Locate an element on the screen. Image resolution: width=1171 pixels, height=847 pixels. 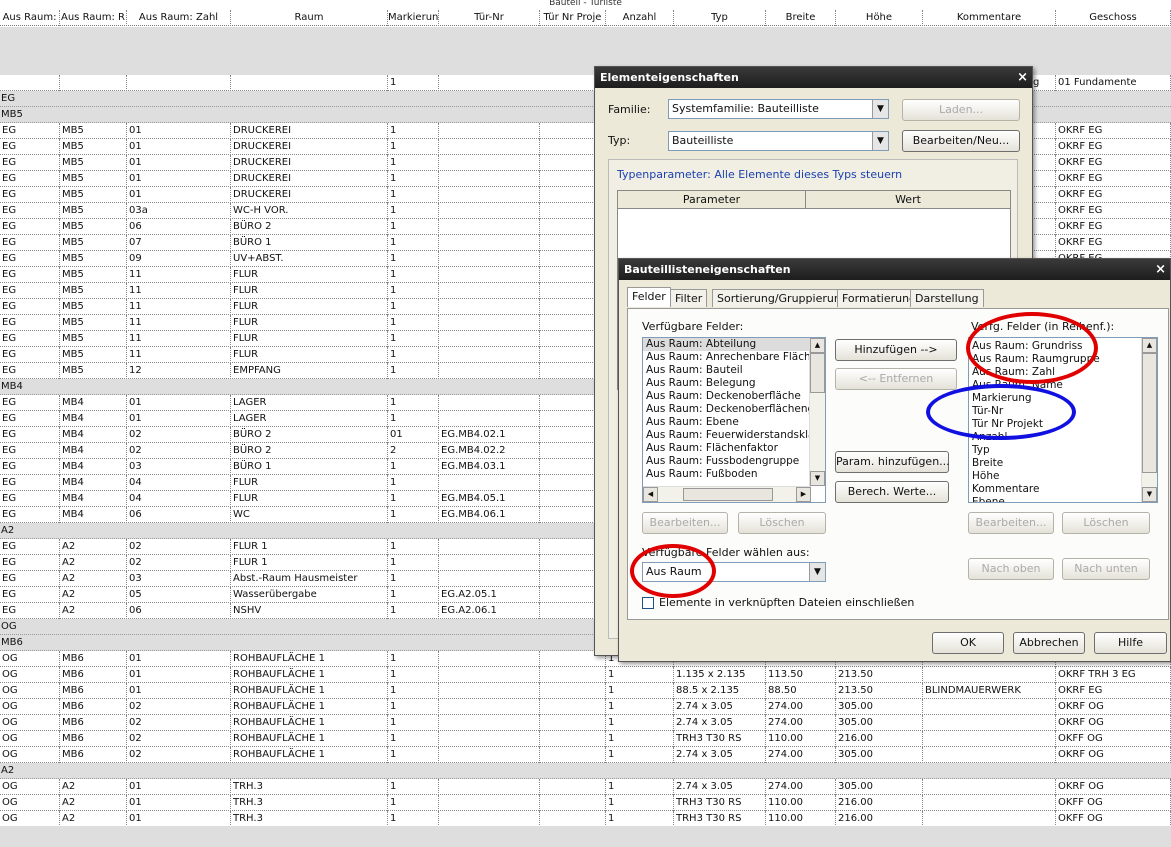
scroll-left-icon: ◀ is located at coordinates (650, 494).